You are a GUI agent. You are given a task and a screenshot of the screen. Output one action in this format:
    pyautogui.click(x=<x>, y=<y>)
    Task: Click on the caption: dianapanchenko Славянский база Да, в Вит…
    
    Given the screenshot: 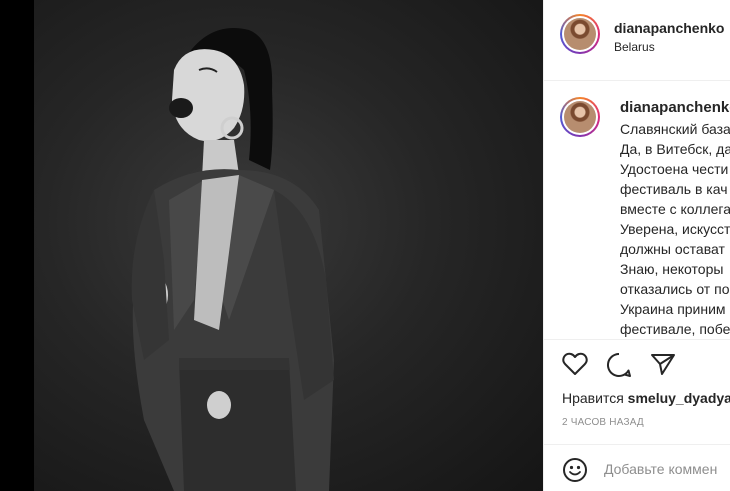 What is the action you would take?
    pyautogui.click(x=637, y=210)
    